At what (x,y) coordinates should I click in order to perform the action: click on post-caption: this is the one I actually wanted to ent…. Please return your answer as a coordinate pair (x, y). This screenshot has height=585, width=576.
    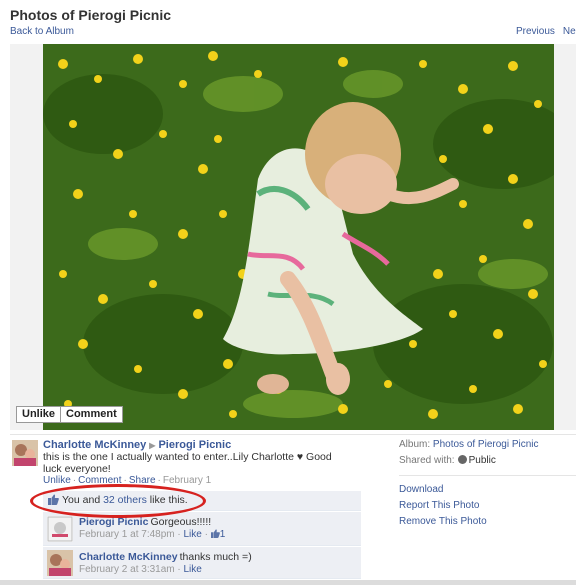
    Looking at the image, I should click on (187, 463).